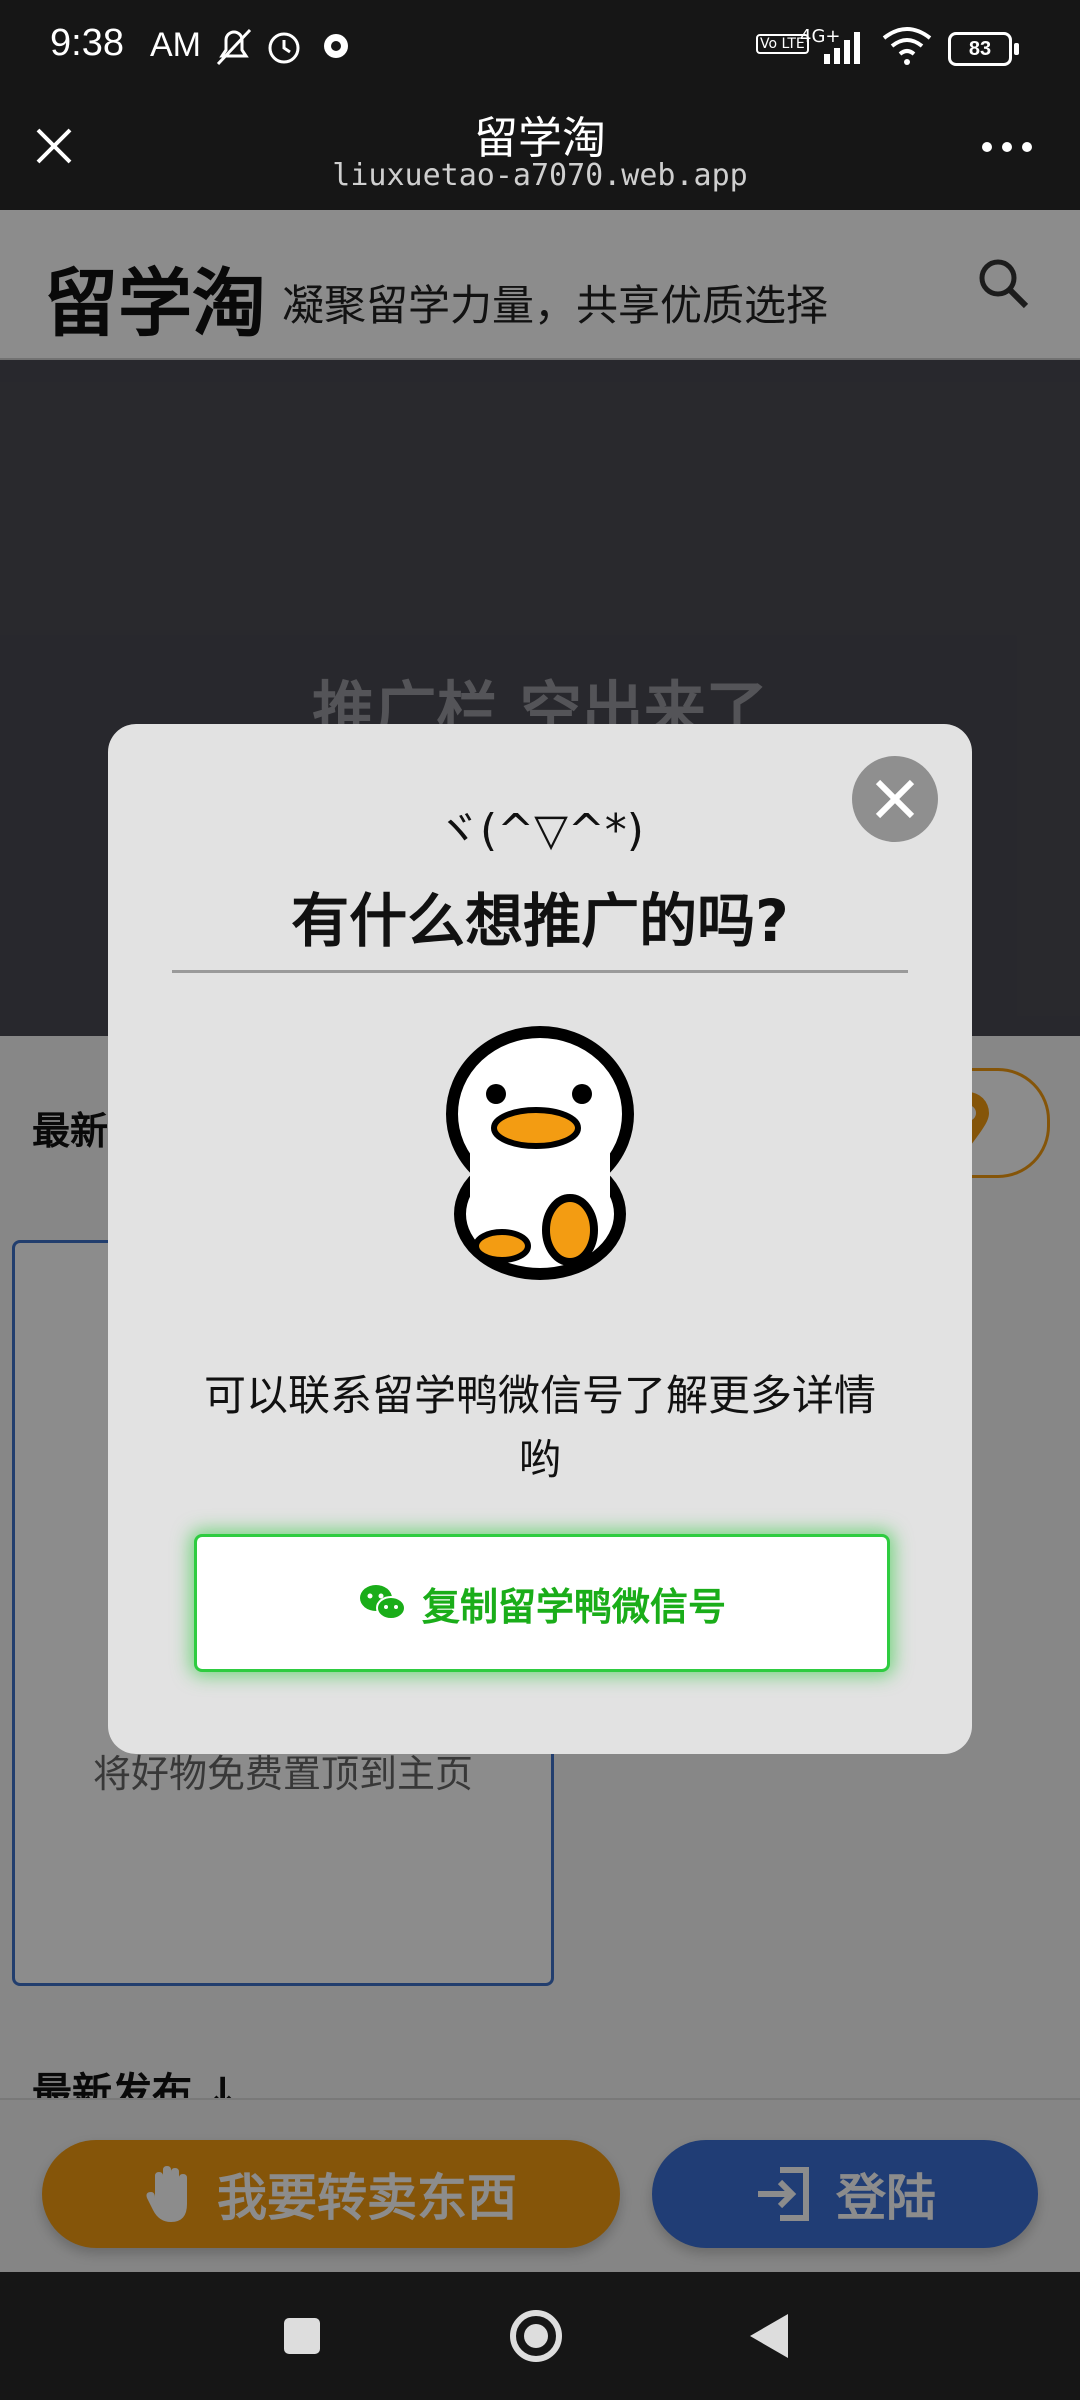  Describe the element at coordinates (175, 45) in the screenshot. I see `status-ampm: AM` at that location.